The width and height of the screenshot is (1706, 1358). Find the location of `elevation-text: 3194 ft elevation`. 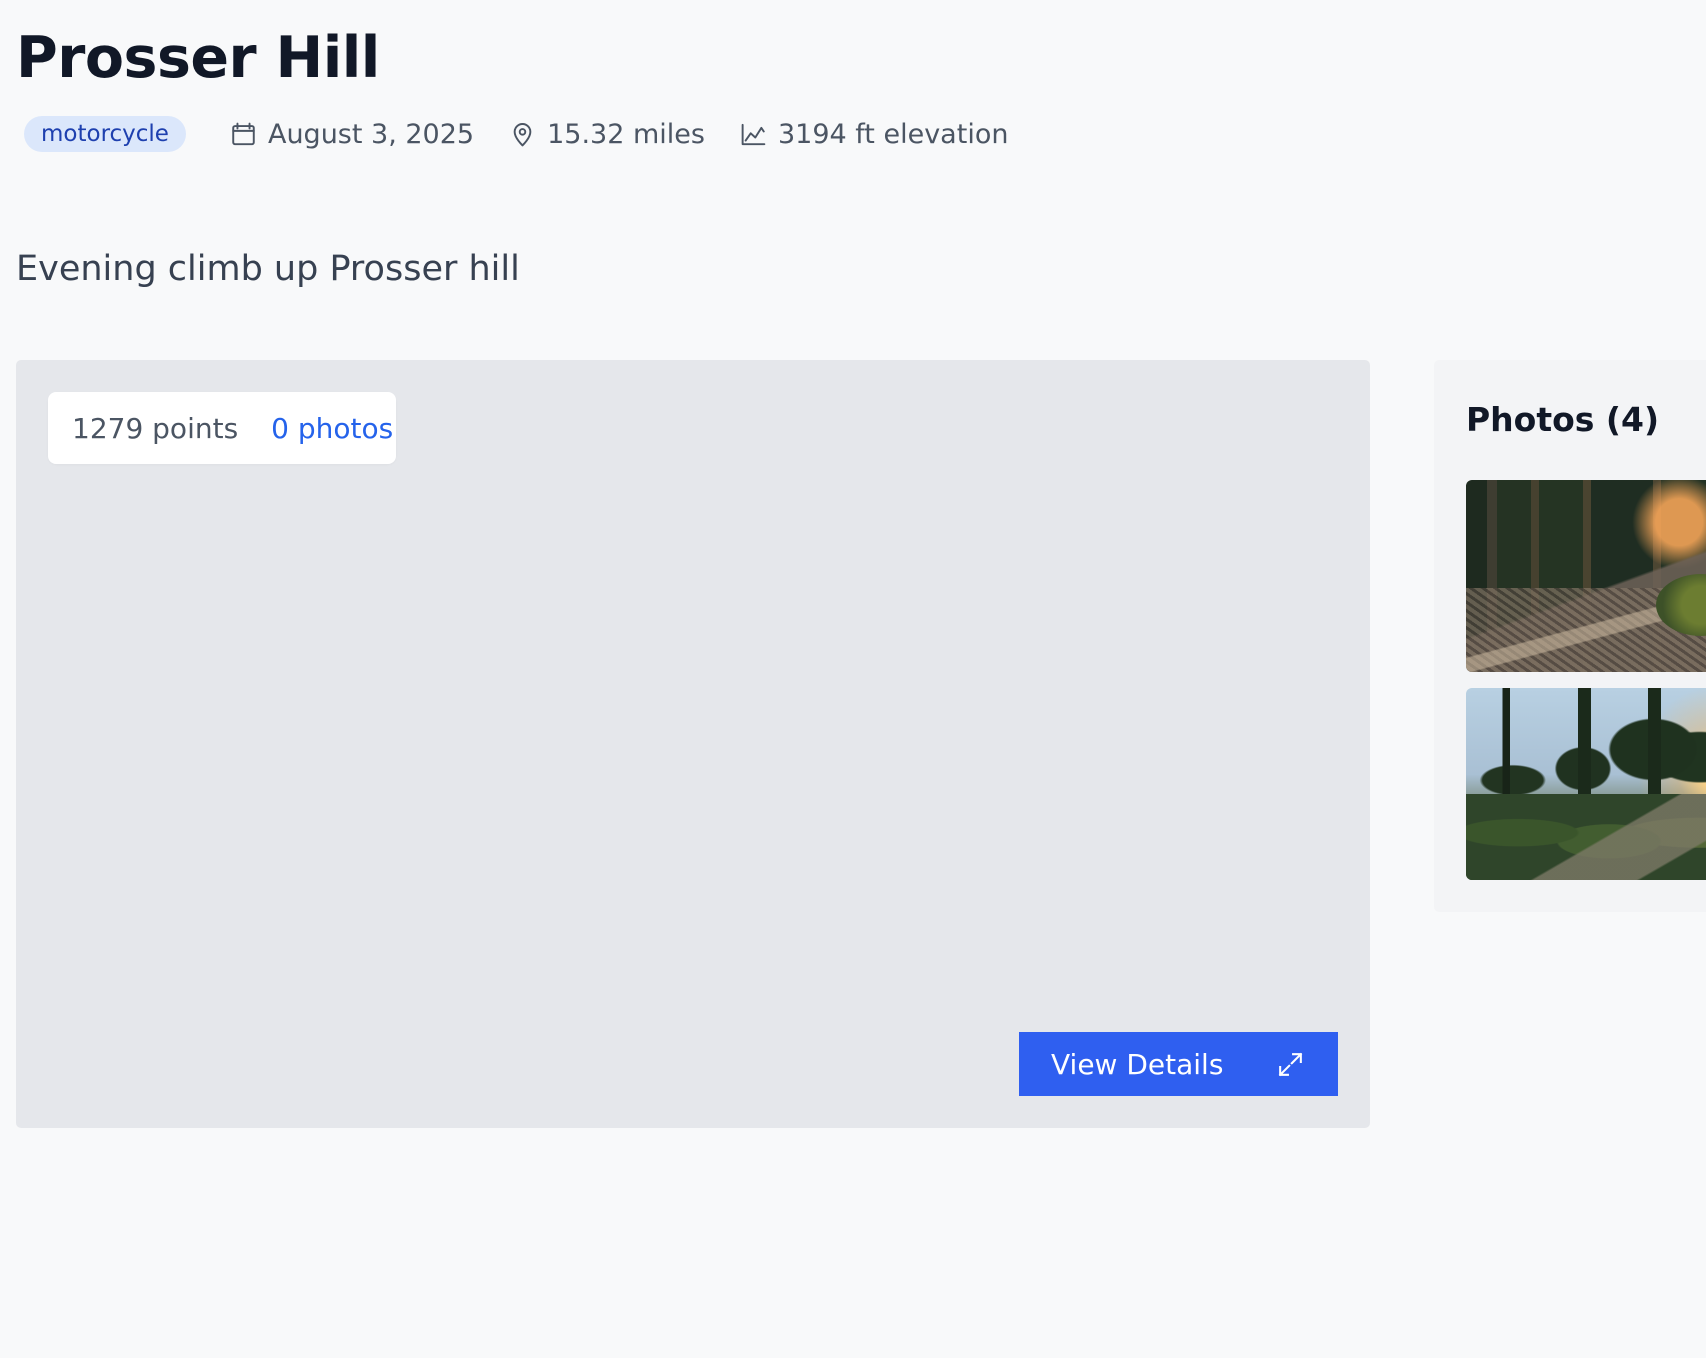

elevation-text: 3194 ft elevation is located at coordinates (893, 134).